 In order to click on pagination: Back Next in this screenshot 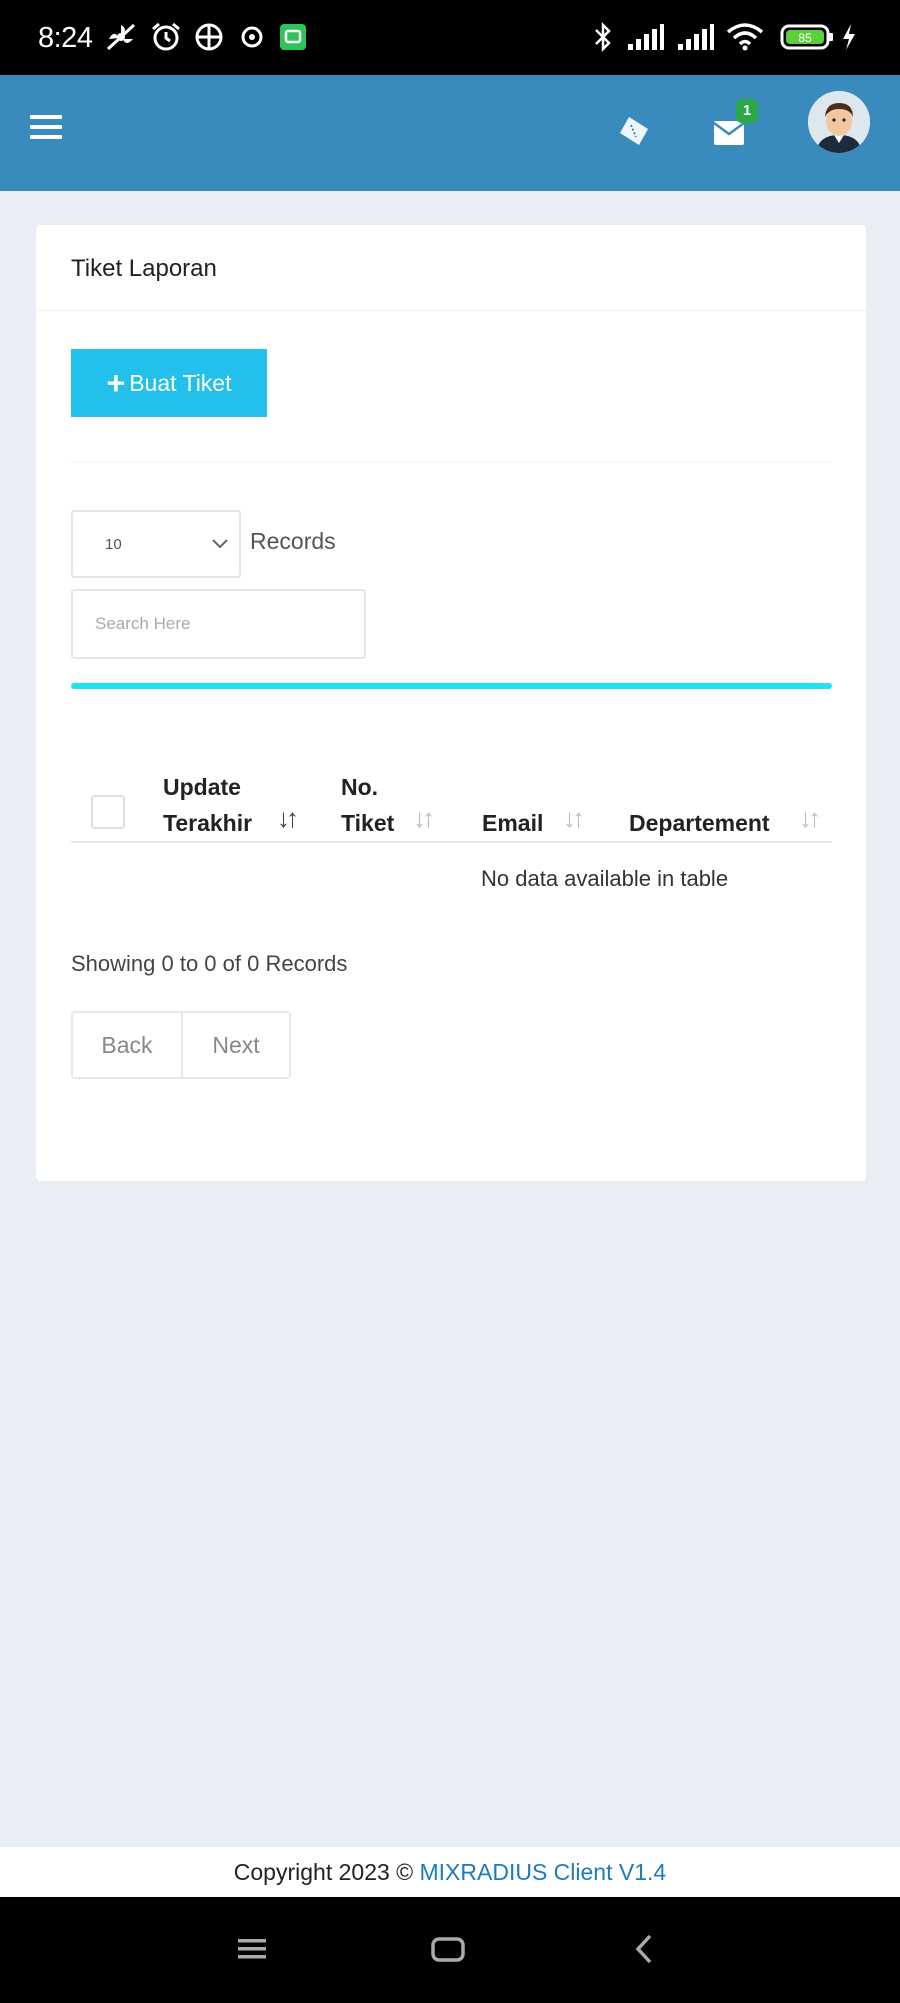, I will do `click(181, 1045)`.